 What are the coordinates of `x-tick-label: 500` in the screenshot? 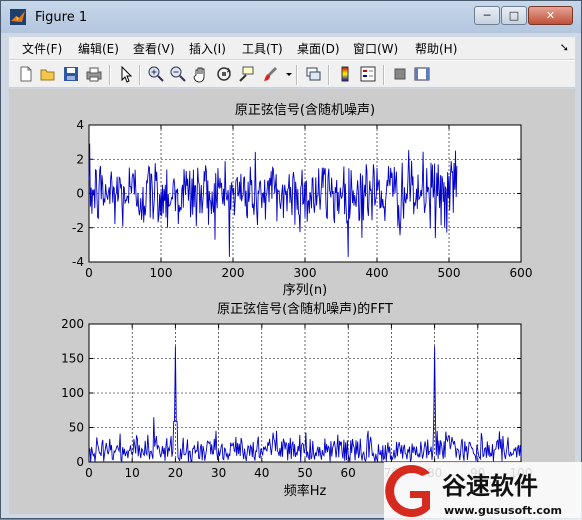 It's located at (449, 273).